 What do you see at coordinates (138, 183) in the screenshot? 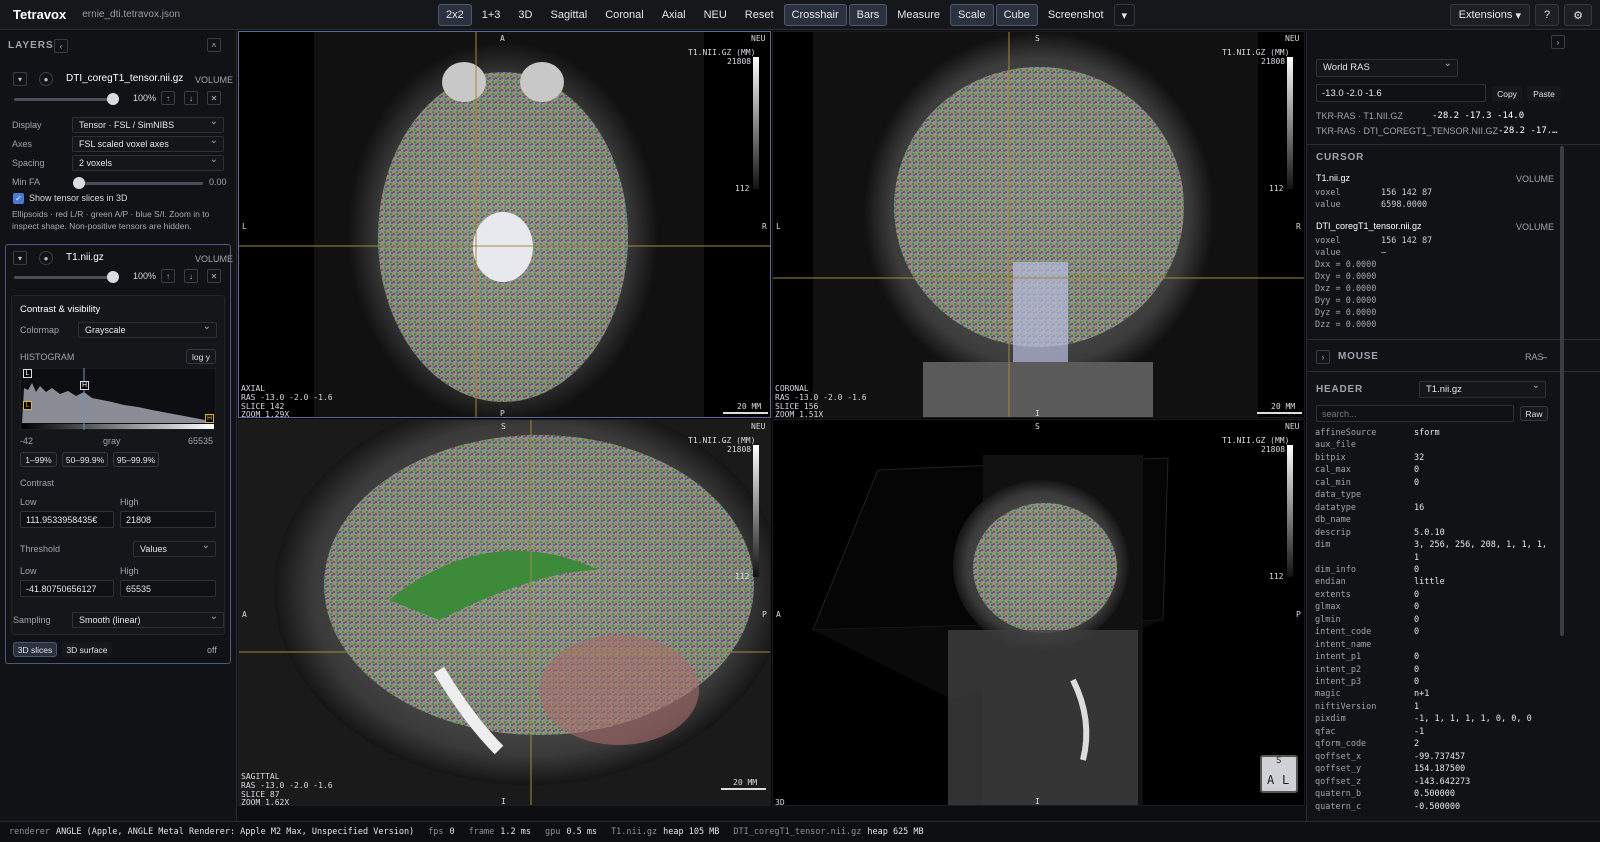
I see `minfa-slider` at bounding box center [138, 183].